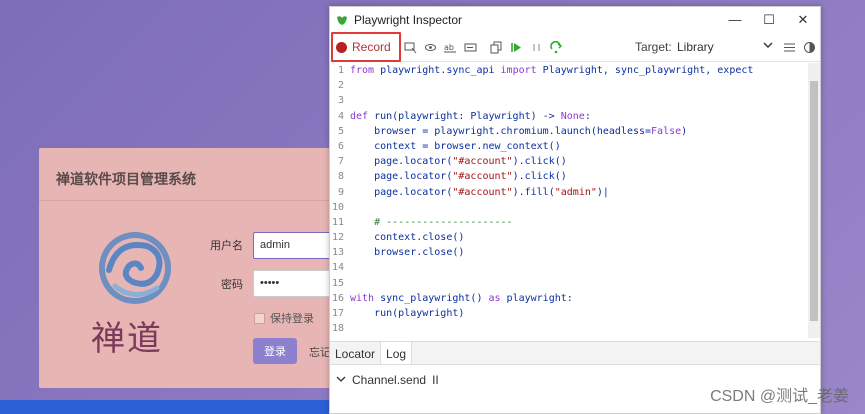 The width and height of the screenshot is (865, 414). I want to click on record-label: Record, so click(371, 47).